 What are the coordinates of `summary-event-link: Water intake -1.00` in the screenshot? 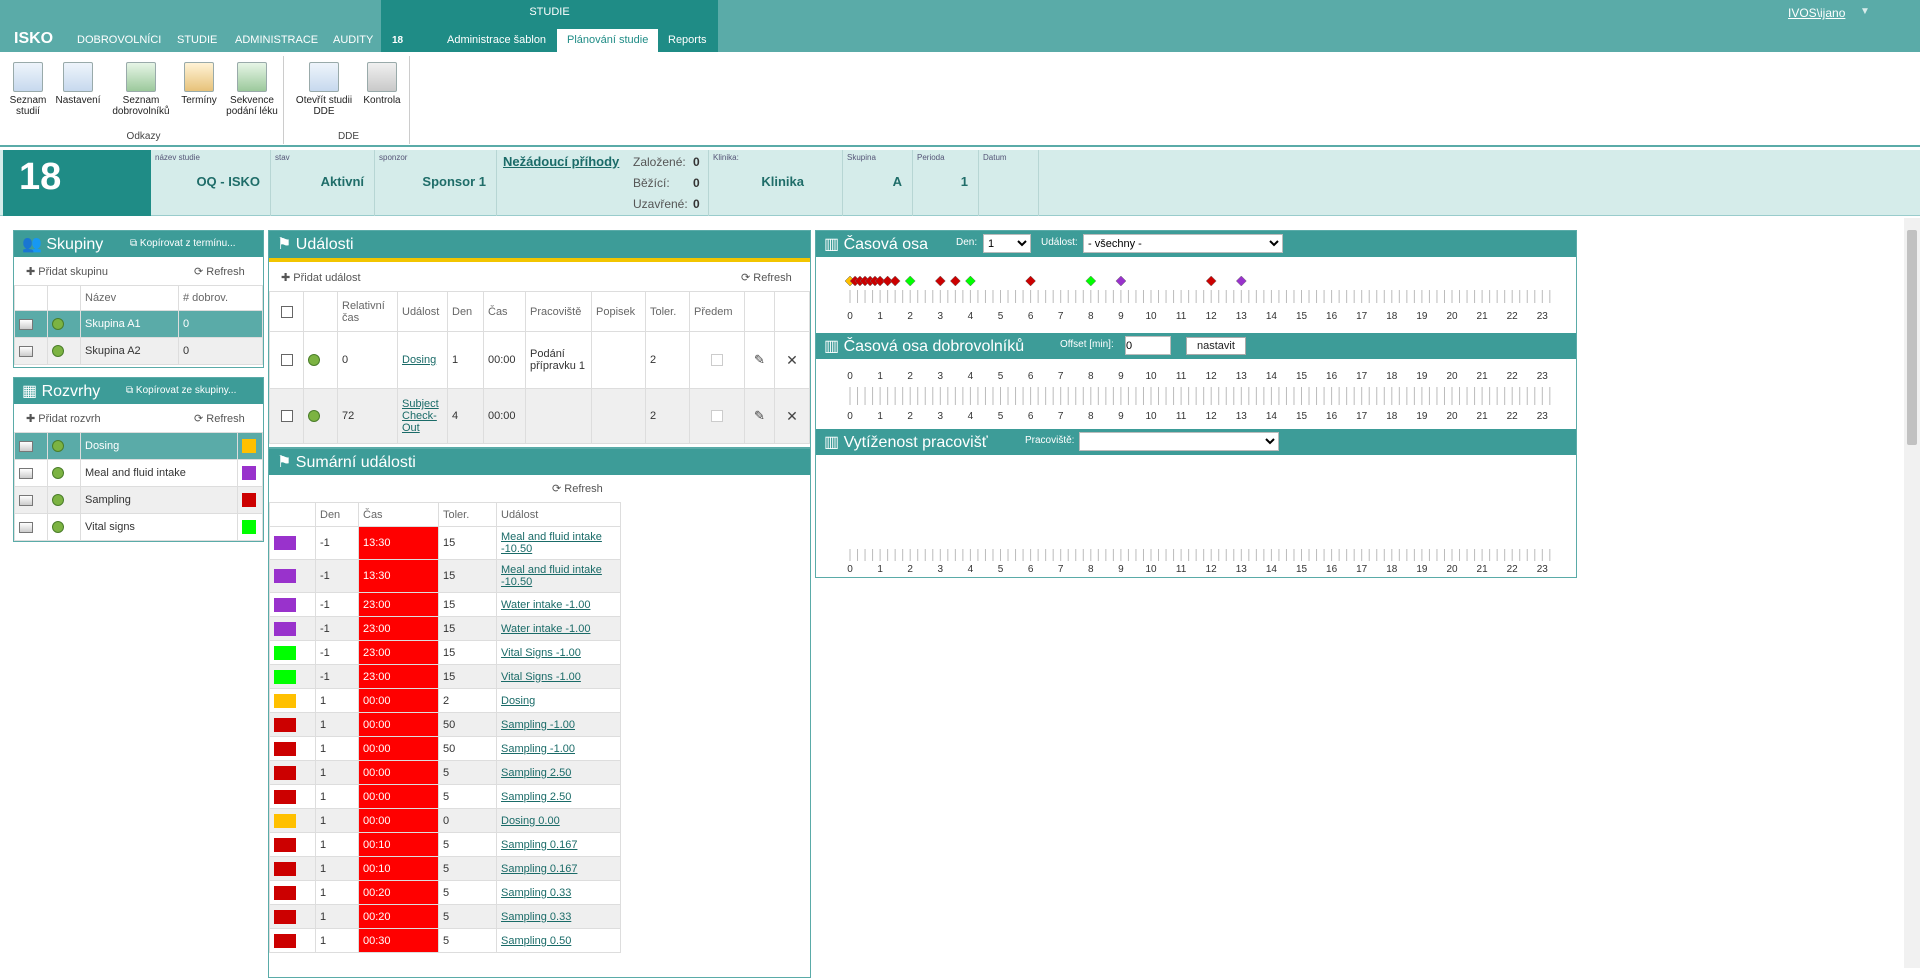 It's located at (545, 605).